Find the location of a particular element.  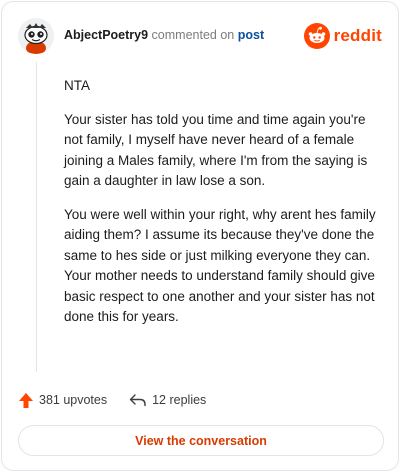

upvote-count: 381 upvotes is located at coordinates (73, 400).